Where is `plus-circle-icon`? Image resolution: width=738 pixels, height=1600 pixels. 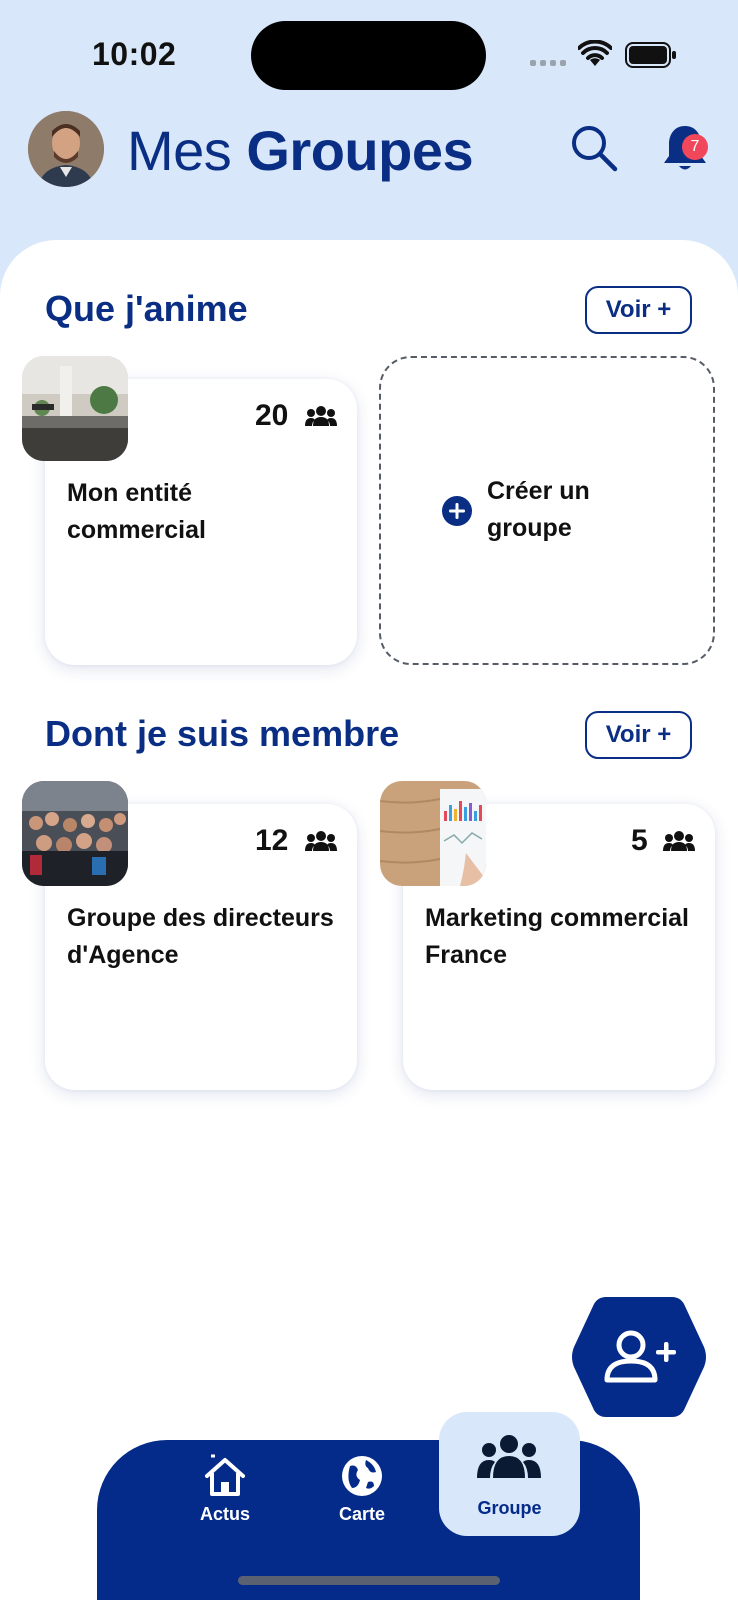
plus-circle-icon is located at coordinates (457, 511).